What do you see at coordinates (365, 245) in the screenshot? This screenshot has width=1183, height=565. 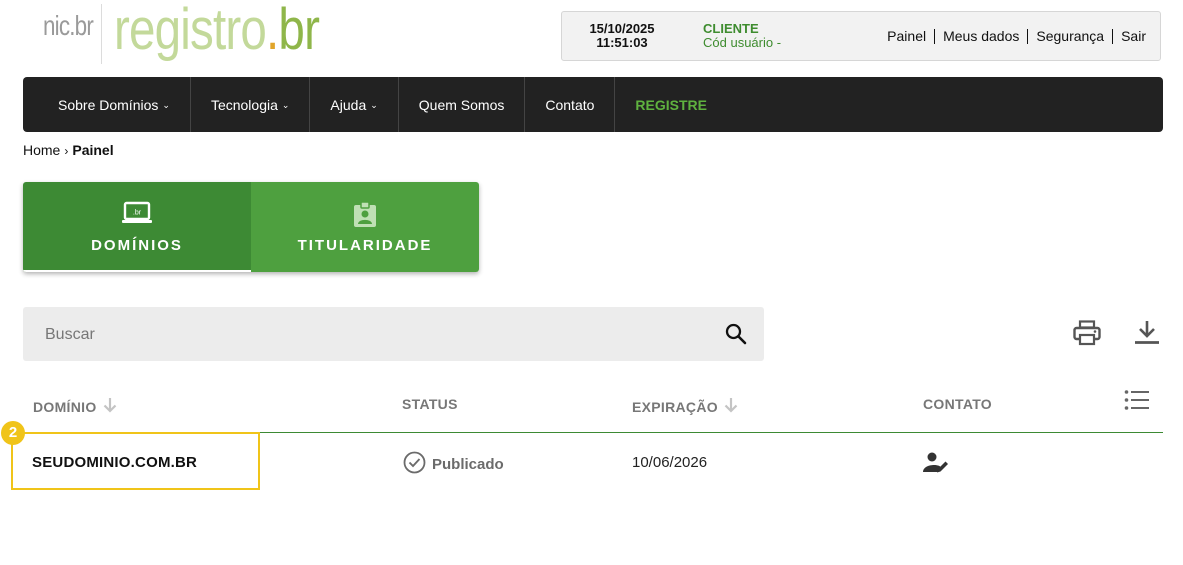 I see `tab-label: TITULARIDADE` at bounding box center [365, 245].